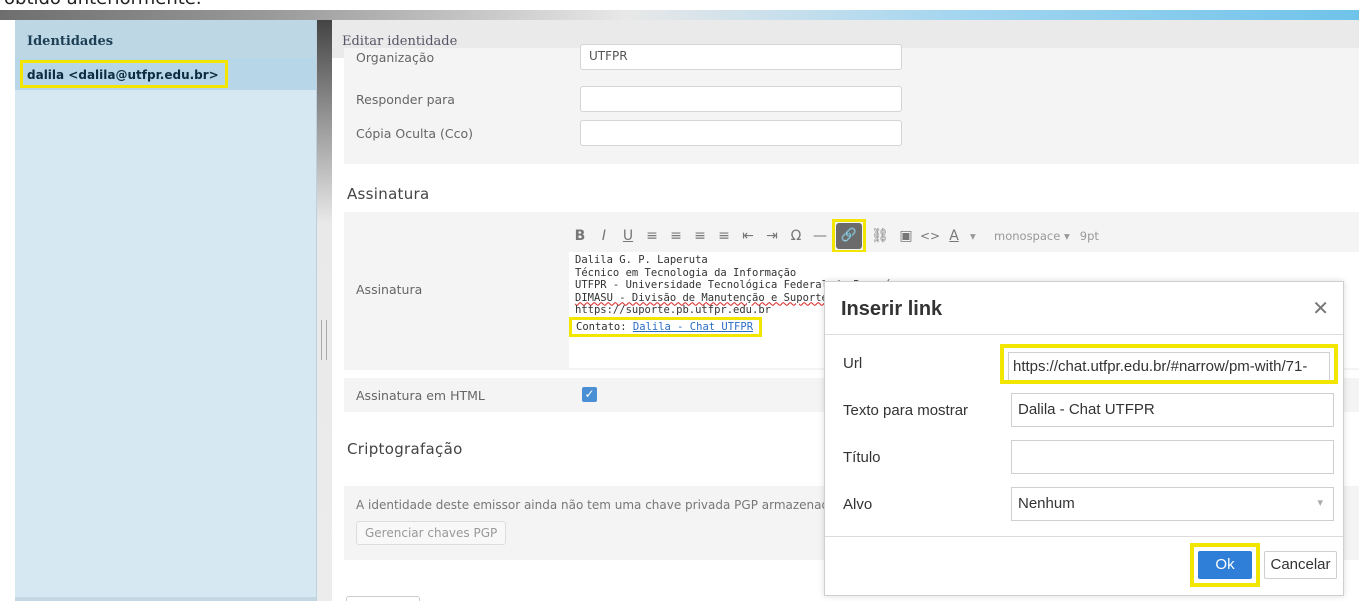 Image resolution: width=1359 pixels, height=601 pixels. What do you see at coordinates (604, 236) in the screenshot?
I see `italic-button: I` at bounding box center [604, 236].